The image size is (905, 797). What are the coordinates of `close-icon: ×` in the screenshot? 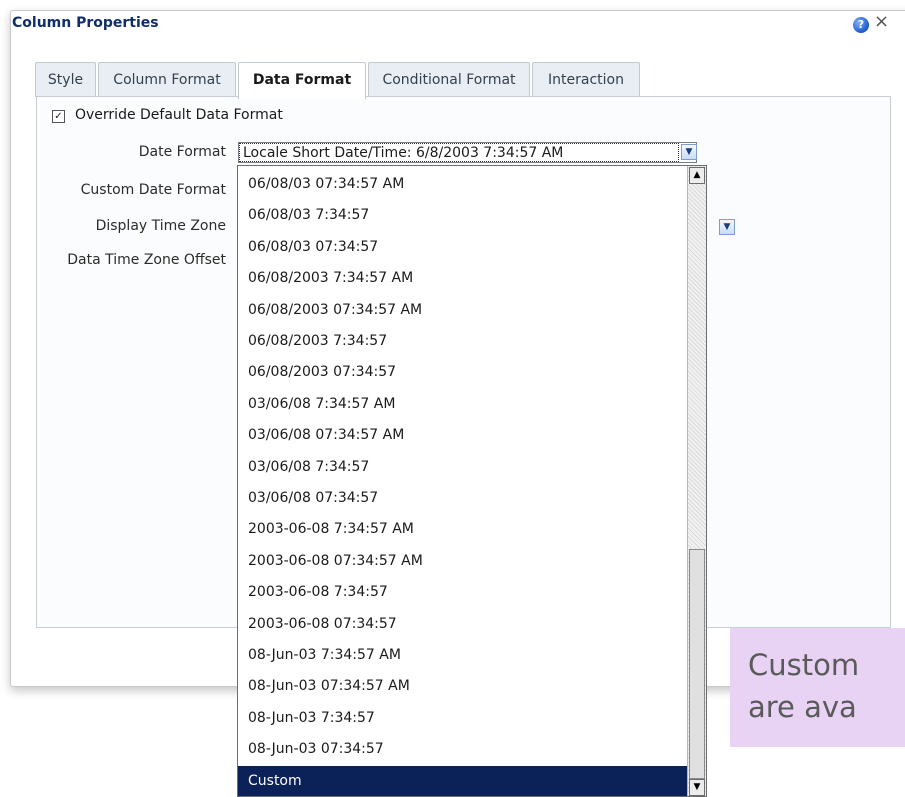 It's located at (881, 21).